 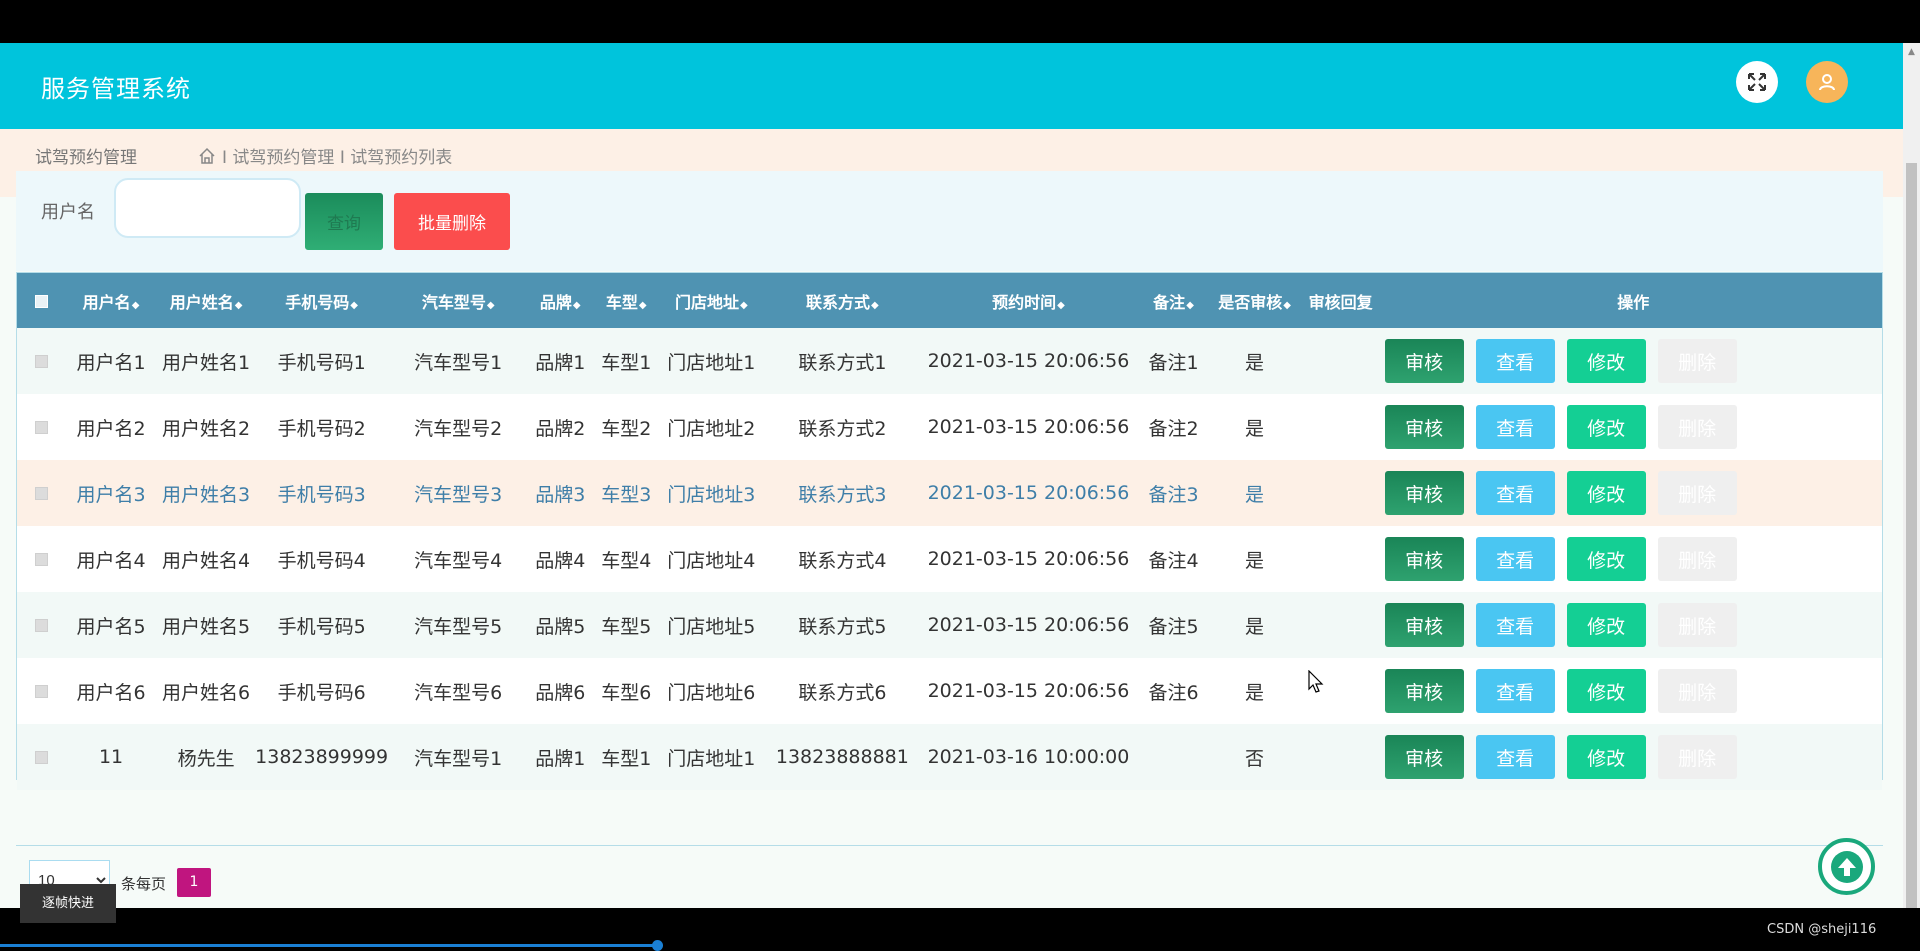 What do you see at coordinates (344, 221) in the screenshot?
I see `query-button: 查询` at bounding box center [344, 221].